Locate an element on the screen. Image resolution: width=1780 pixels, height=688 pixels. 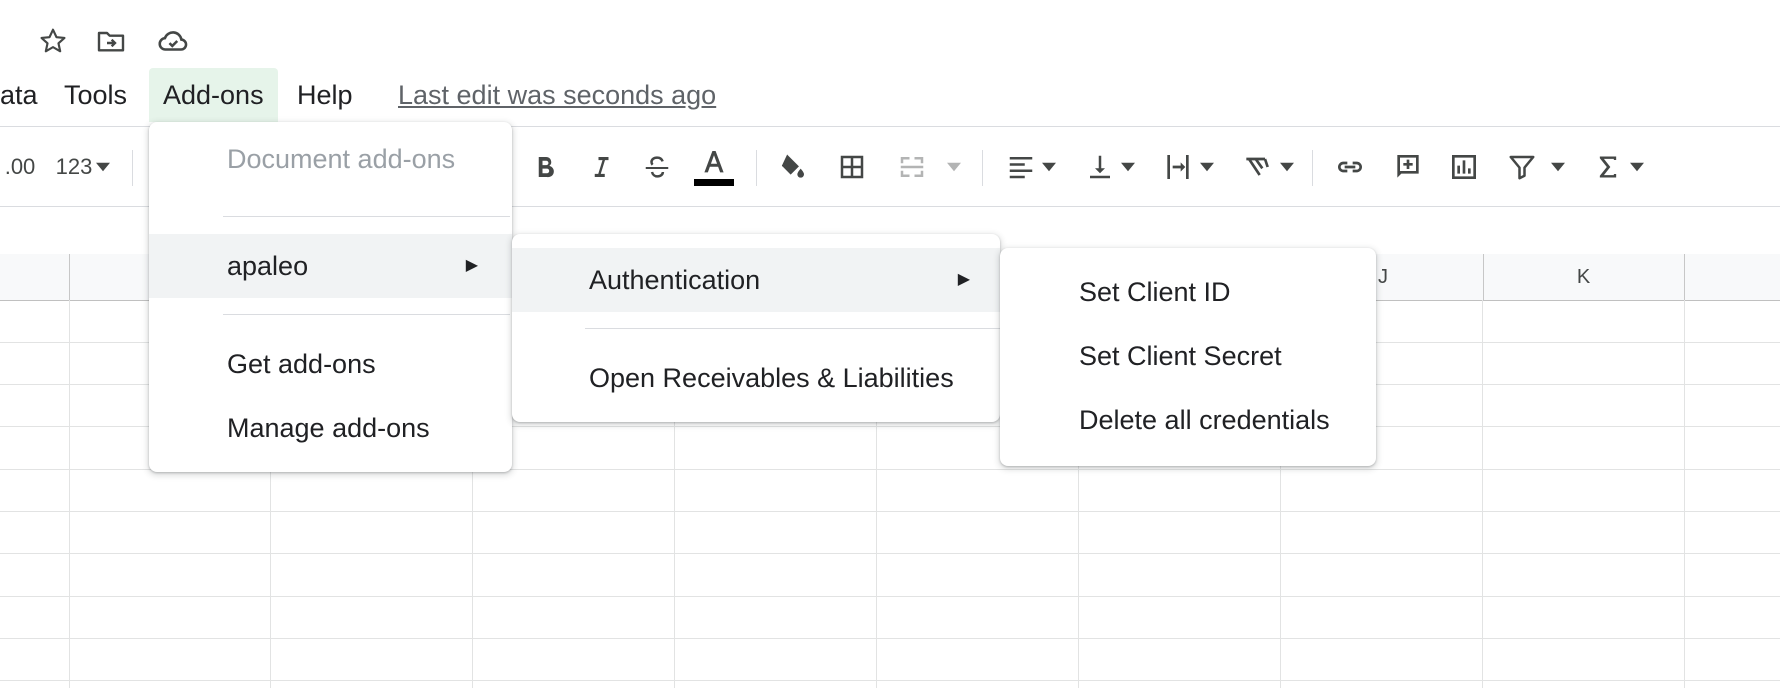
apaleo-menu-item: apaleo ▶ is located at coordinates (330, 266).